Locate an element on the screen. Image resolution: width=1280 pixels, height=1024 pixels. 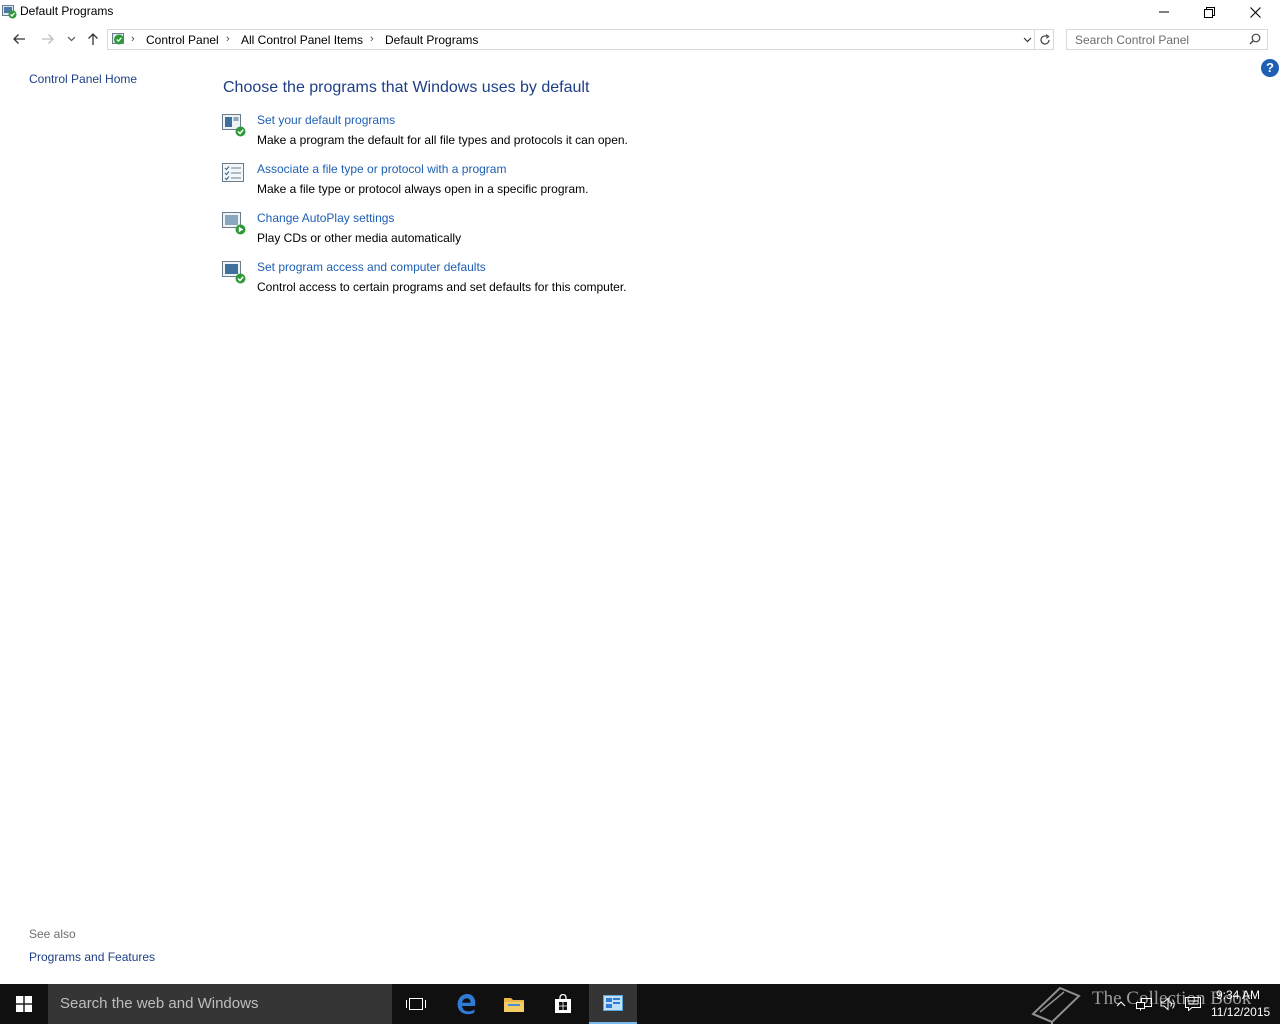
autoplay-icon is located at coordinates (234, 223).